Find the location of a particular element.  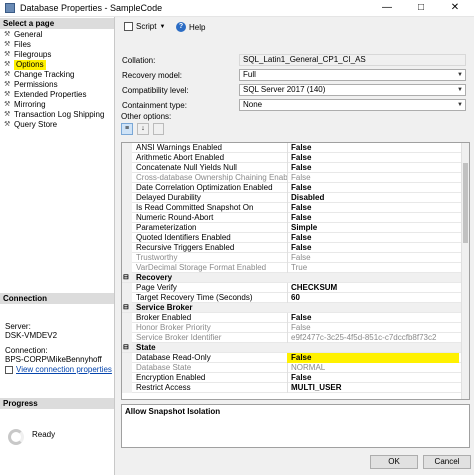

sidebar-item-transaction-log-shipping: ⚒ Transaction Log Shipping is located at coordinates (58, 115).